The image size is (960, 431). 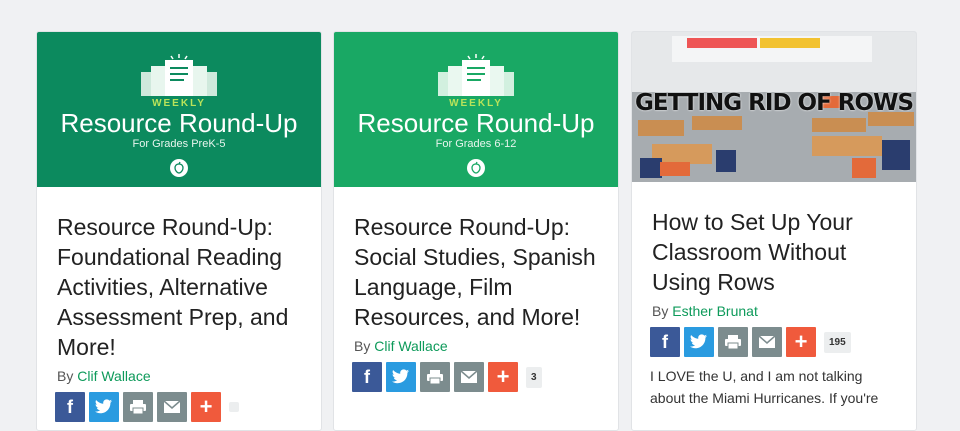 I want to click on share-bar: f + 3, so click(x=476, y=377).